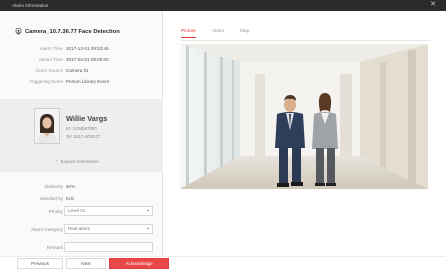 The height and width of the screenshot is (270, 446). I want to click on metric-label: Similarity, so click(53, 186).